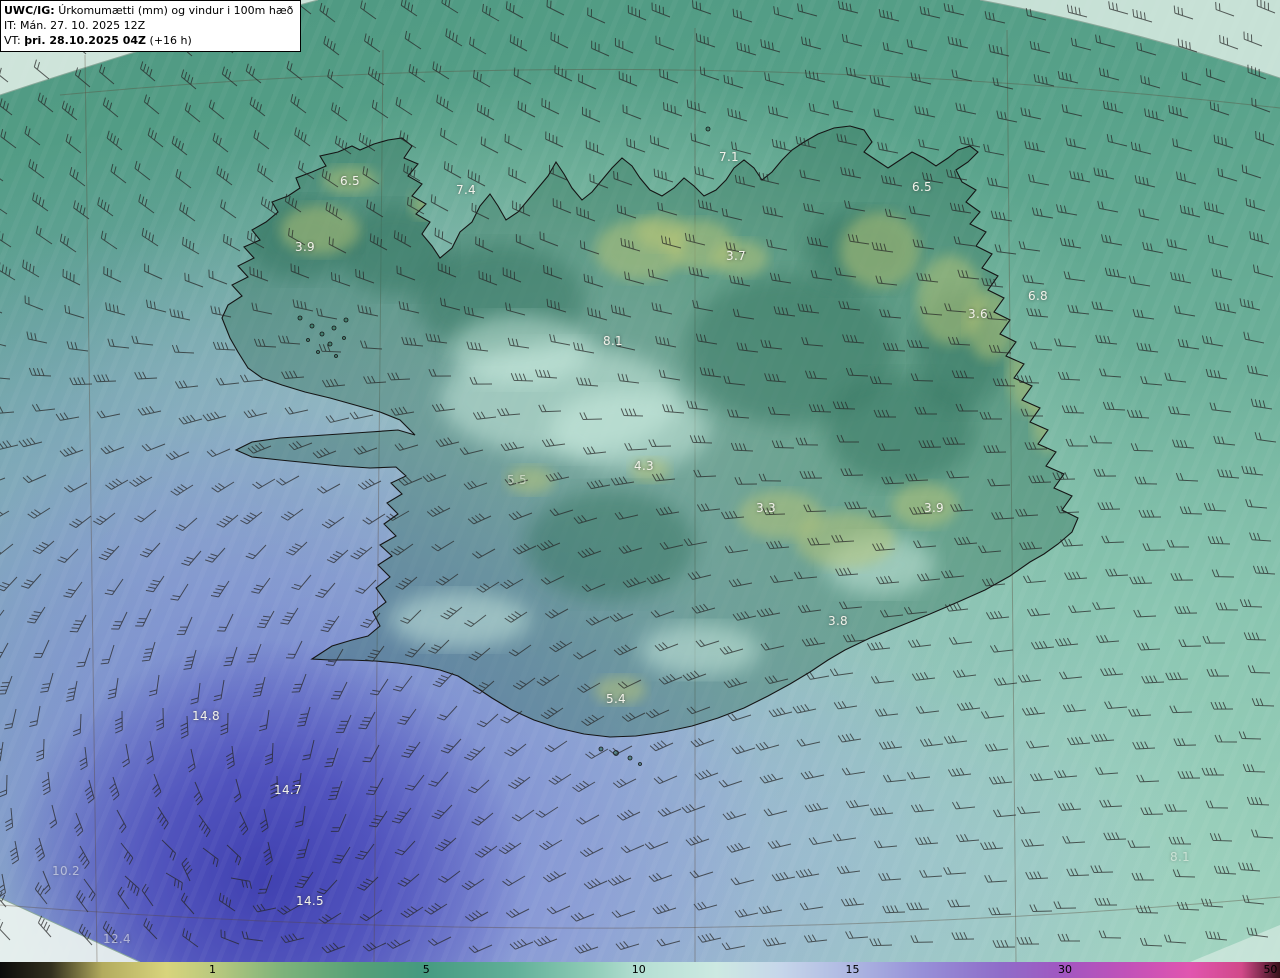 The image size is (1280, 978). What do you see at coordinates (736, 256) in the screenshot?
I see `value-label: 3.7` at bounding box center [736, 256].